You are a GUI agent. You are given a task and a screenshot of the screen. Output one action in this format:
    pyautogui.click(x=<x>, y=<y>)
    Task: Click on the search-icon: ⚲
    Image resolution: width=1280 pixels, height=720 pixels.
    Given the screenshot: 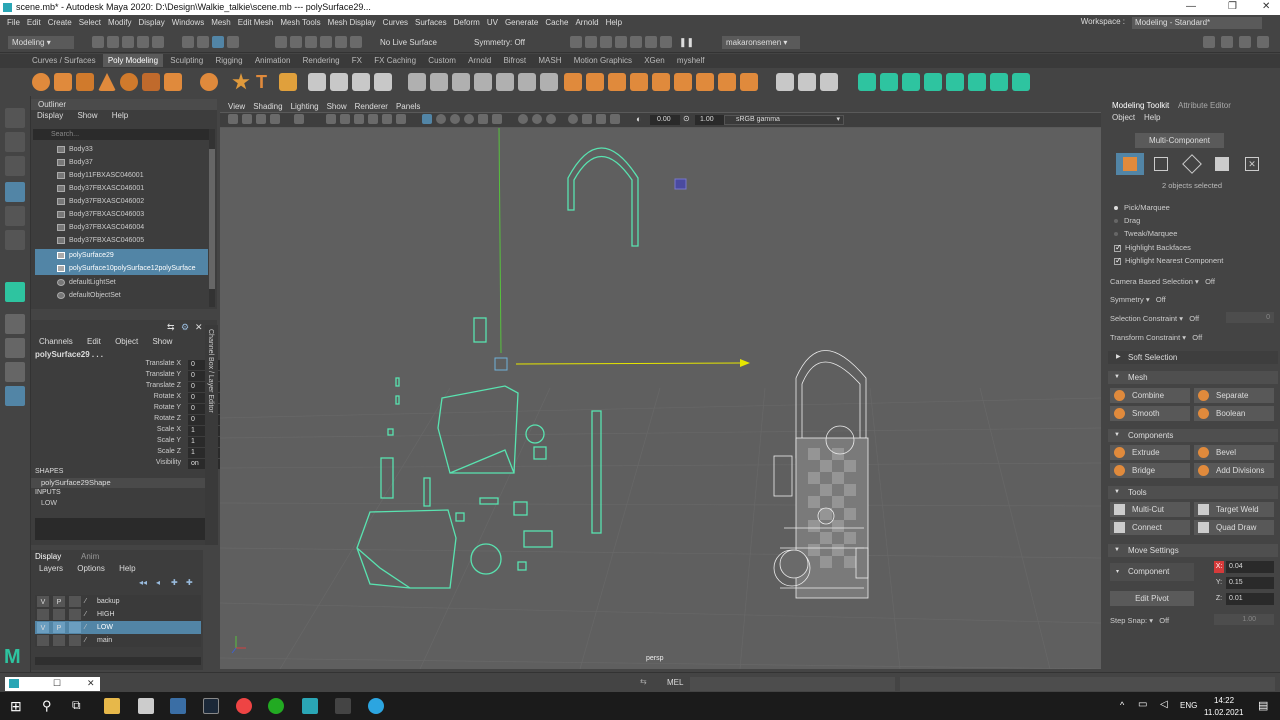 What is the action you would take?
    pyautogui.click(x=47, y=706)
    